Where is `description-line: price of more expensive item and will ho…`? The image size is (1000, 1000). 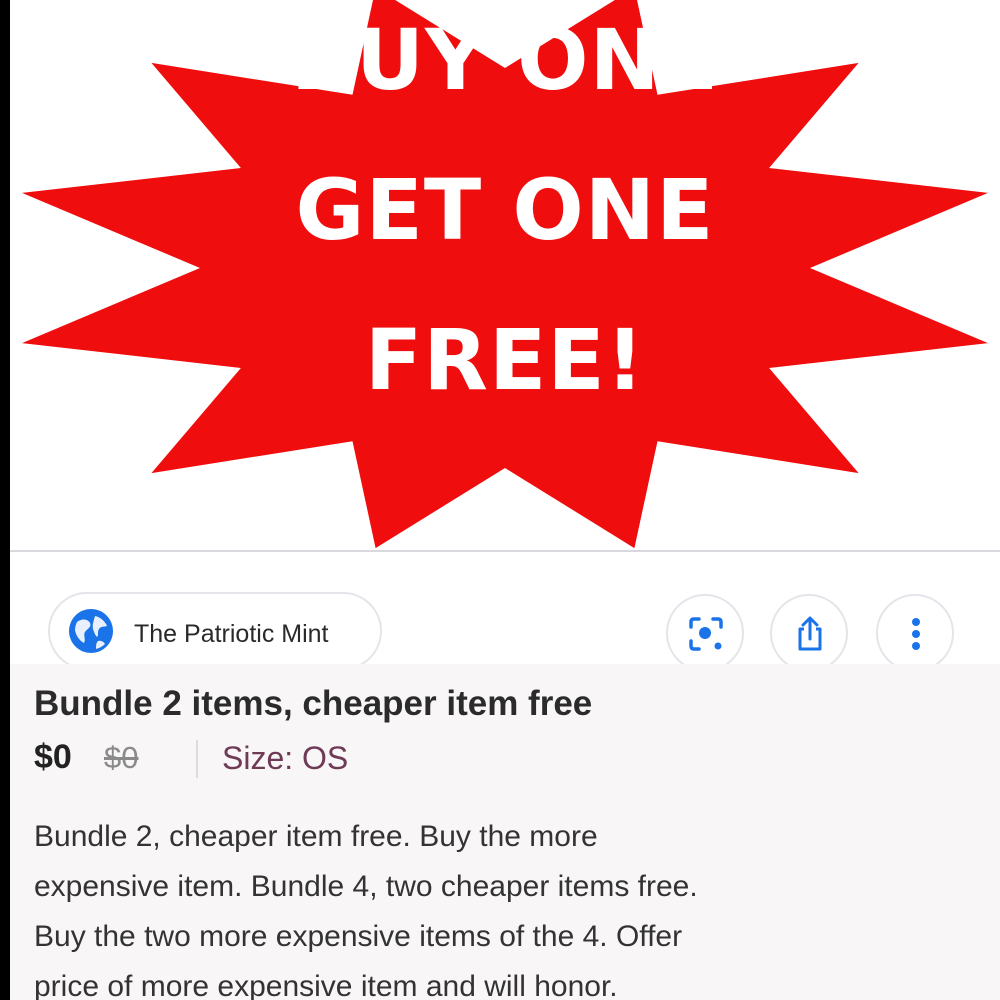
description-line: price of more expensive item and will ho… is located at coordinates (326, 985).